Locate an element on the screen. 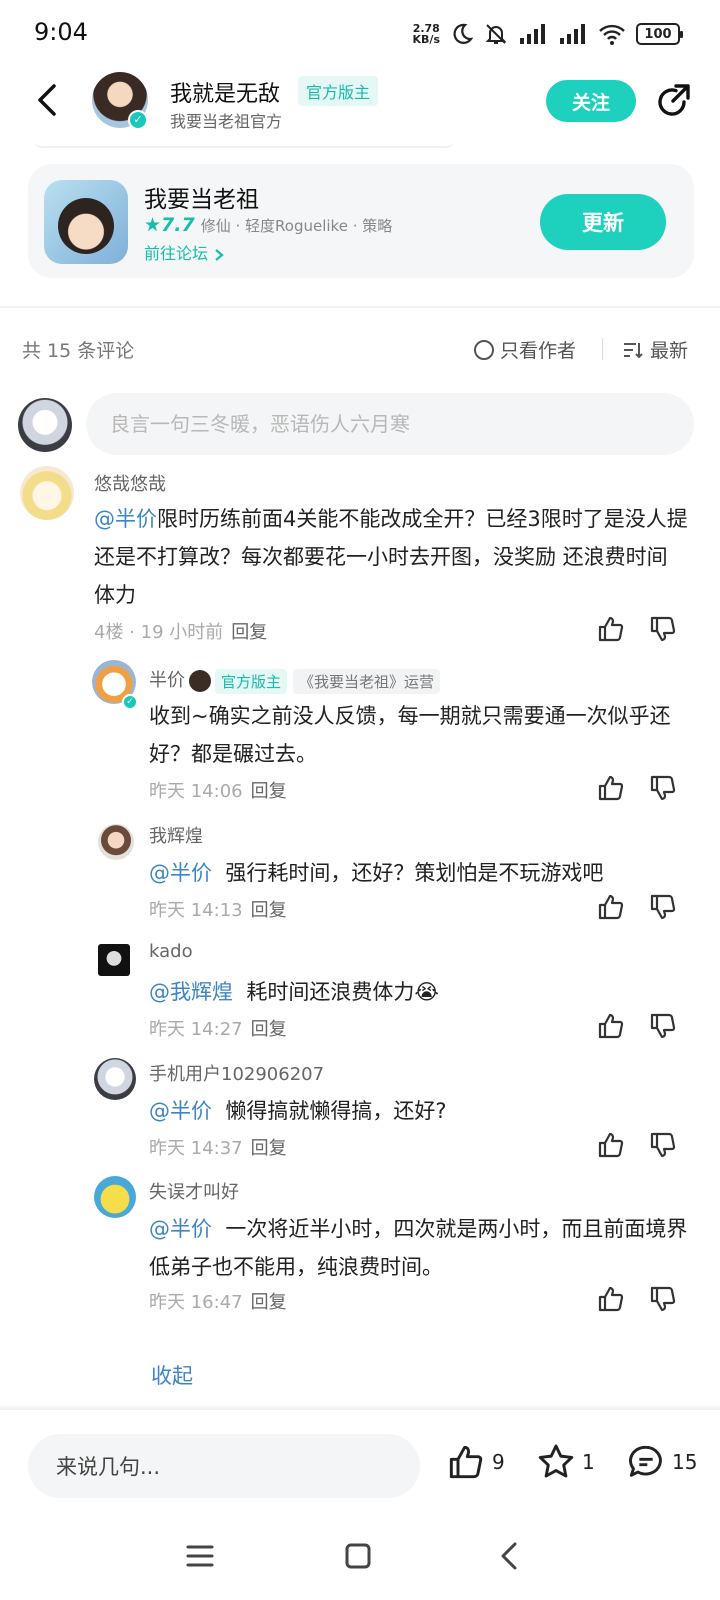 The height and width of the screenshot is (1600, 720). reply-meta: 昨天 16:47 回复 is located at coordinates (218, 1301).